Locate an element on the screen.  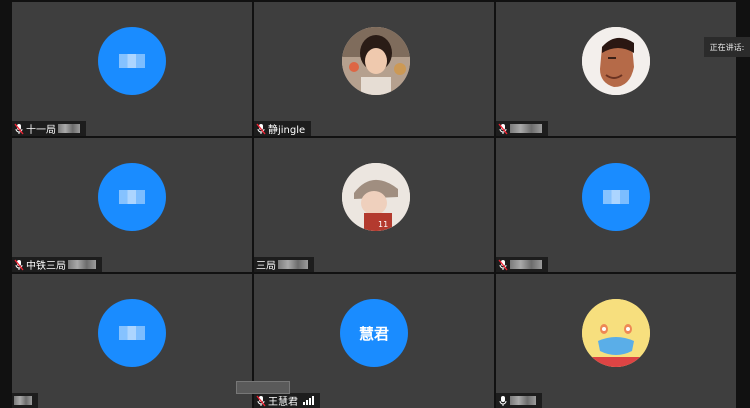
avatar: 11 is located at coordinates (376, 197).